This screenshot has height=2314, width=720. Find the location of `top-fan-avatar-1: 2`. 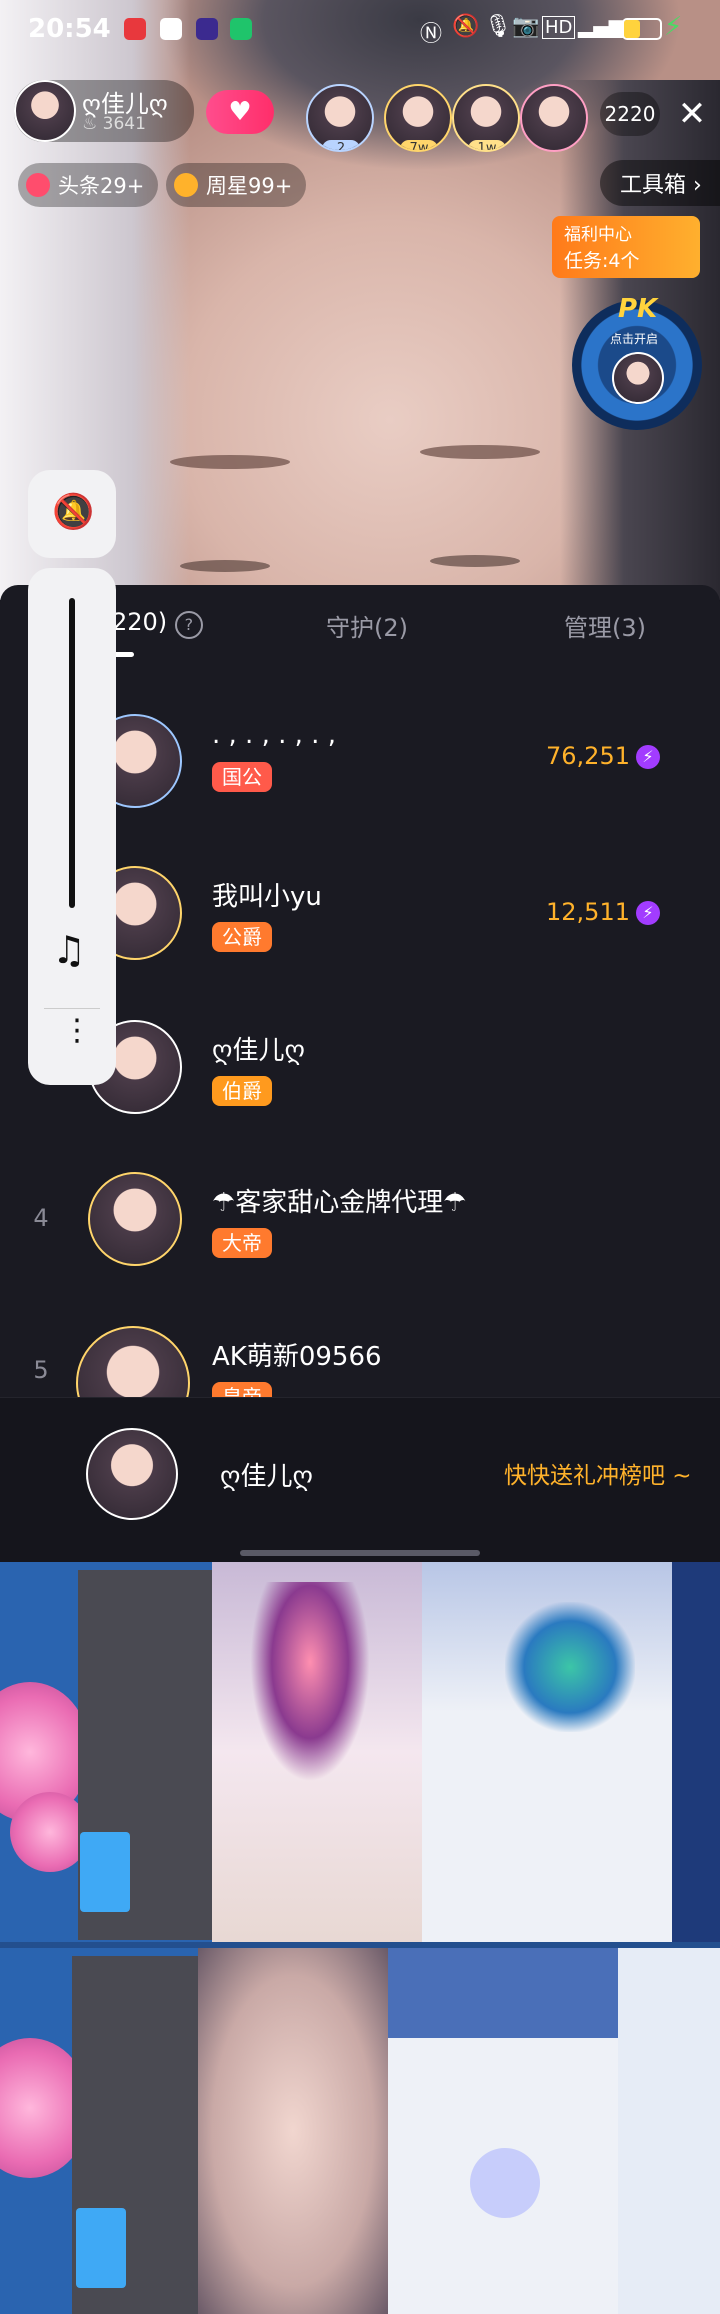

top-fan-avatar-1: 2 is located at coordinates (340, 118).